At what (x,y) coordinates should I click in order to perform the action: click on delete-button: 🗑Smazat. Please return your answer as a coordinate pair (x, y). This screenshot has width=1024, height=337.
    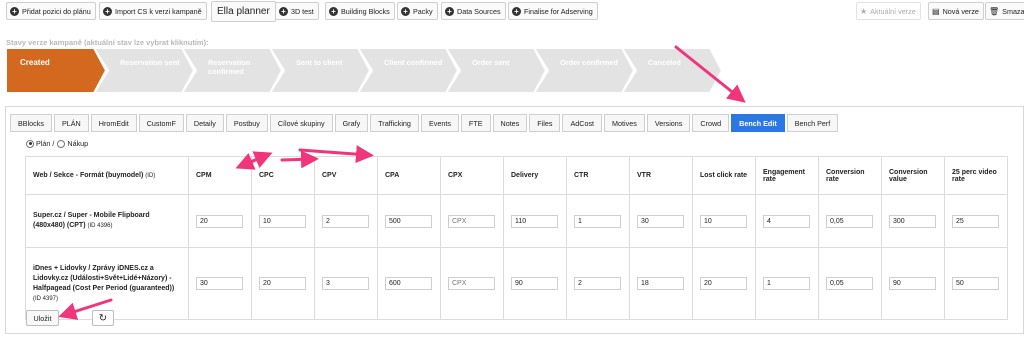
    Looking at the image, I should click on (1004, 11).